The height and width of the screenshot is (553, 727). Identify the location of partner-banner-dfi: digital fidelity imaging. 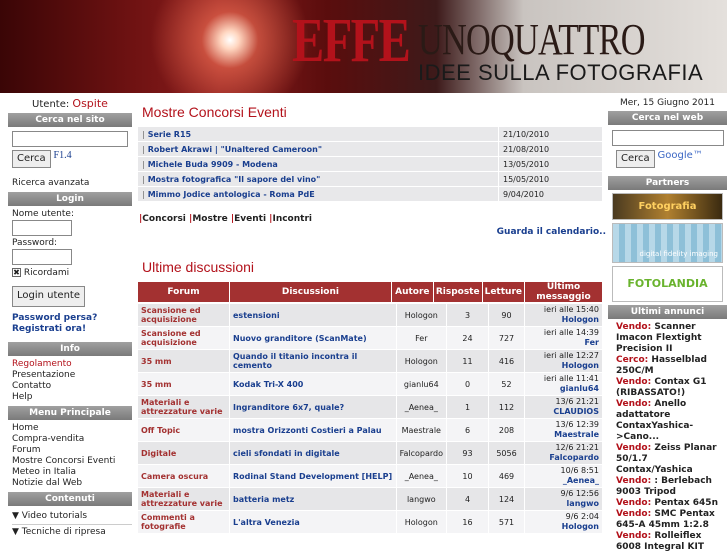
(667, 243).